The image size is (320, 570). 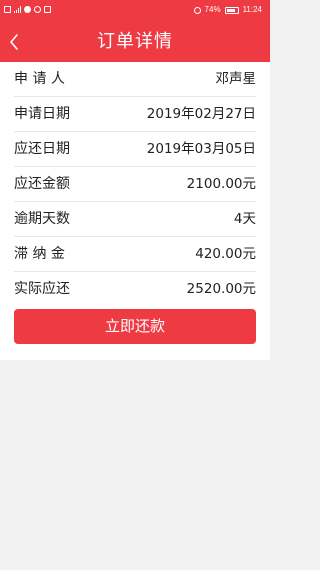 What do you see at coordinates (221, 289) in the screenshot?
I see `detail-value: 2520.00元` at bounding box center [221, 289].